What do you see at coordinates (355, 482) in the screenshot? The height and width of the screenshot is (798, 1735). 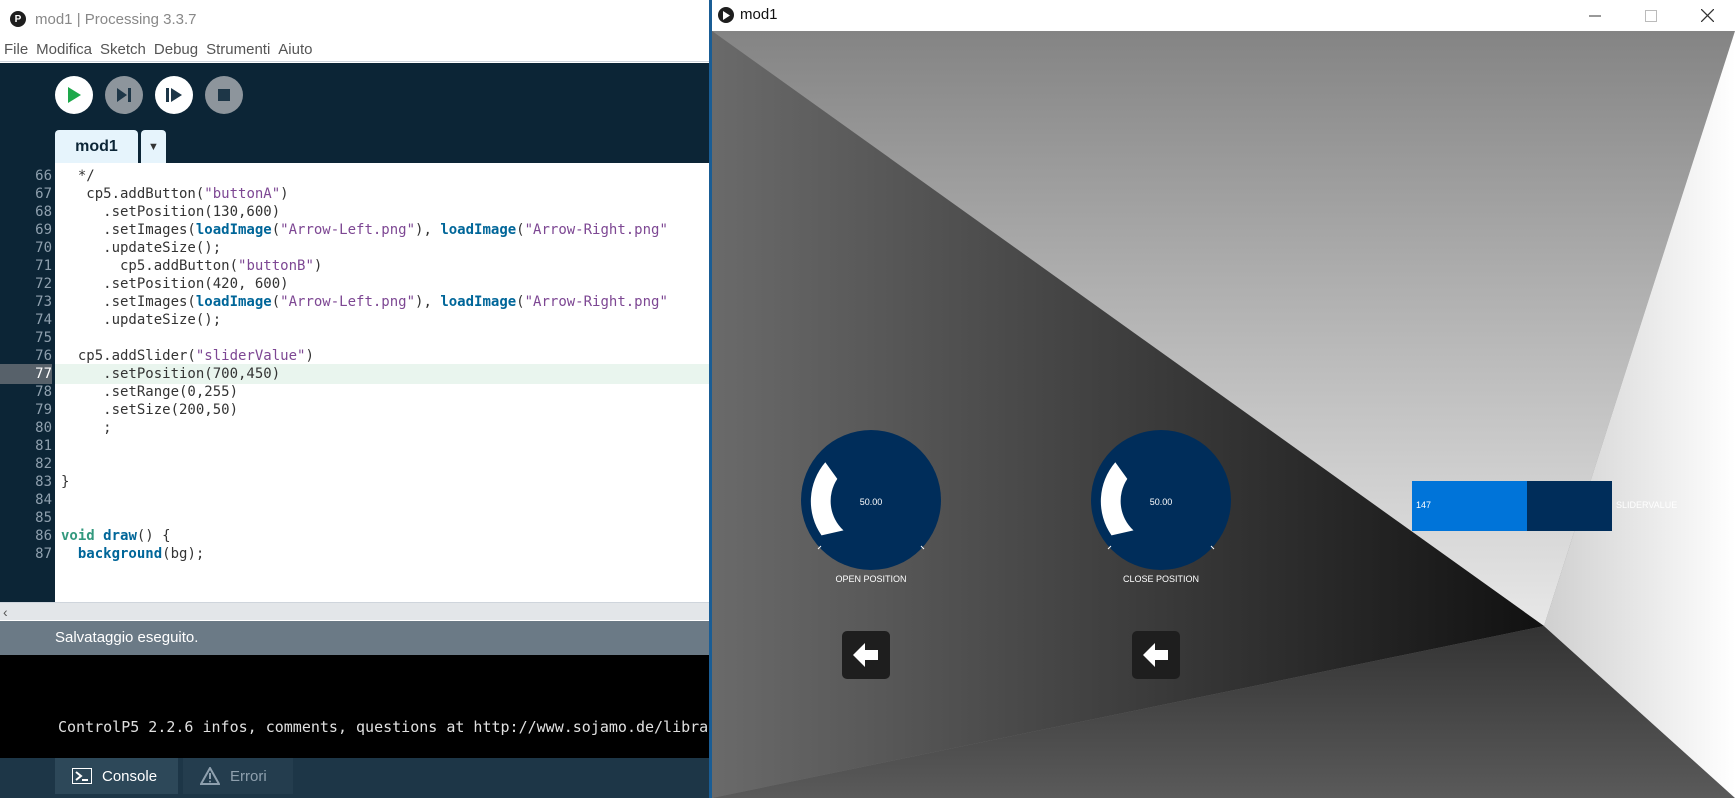 I see `code-line: 83}` at bounding box center [355, 482].